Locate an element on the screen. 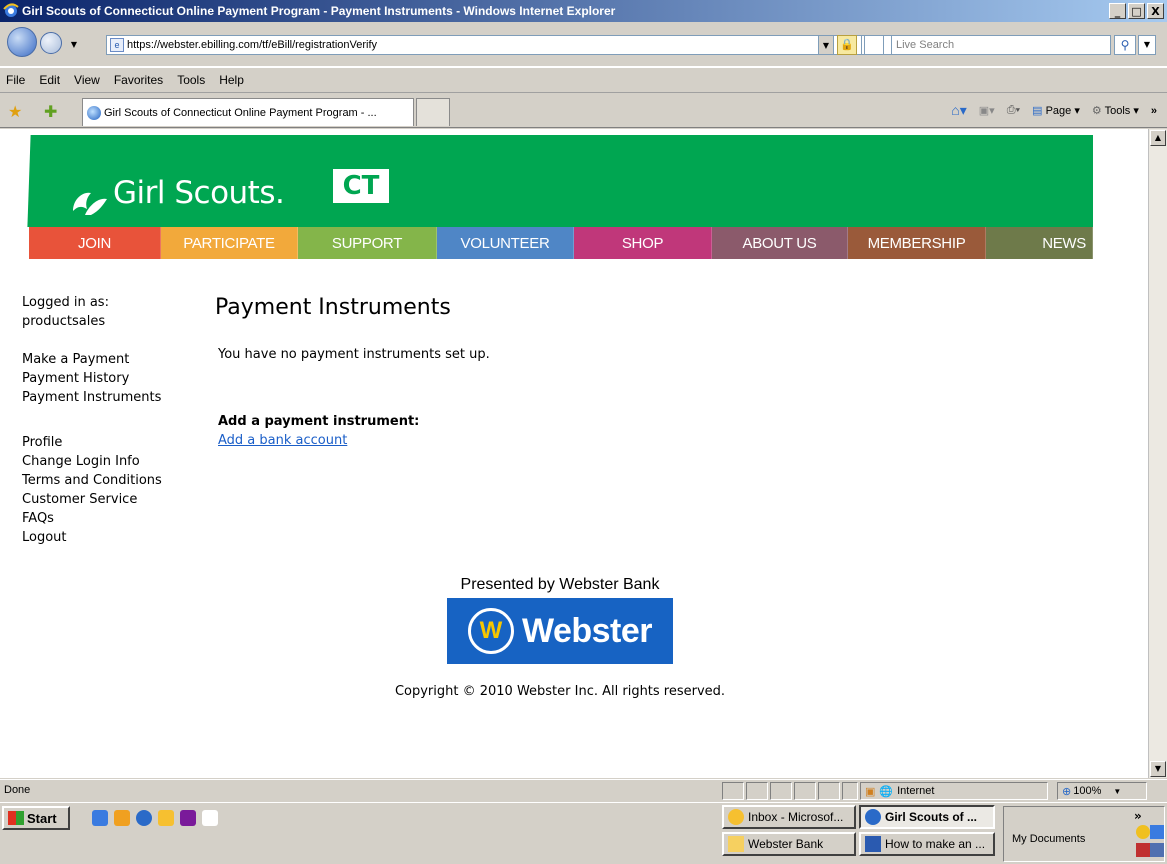 This screenshot has height=864, width=1167. sidebar-link-customer-service: Customer Service is located at coordinates (92, 499).